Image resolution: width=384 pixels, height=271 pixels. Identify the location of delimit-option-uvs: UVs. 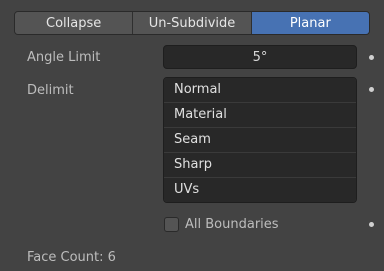
(260, 190).